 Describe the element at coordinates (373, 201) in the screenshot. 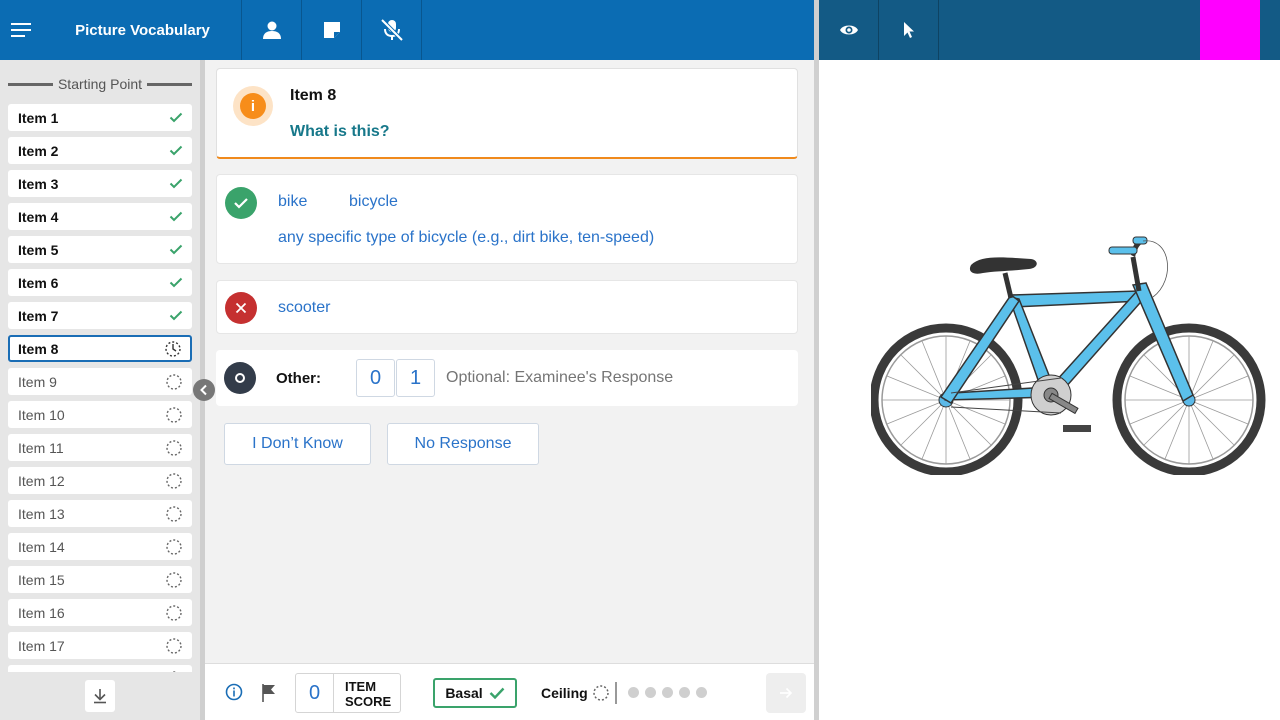

I see `correct-answer: bicycle` at that location.